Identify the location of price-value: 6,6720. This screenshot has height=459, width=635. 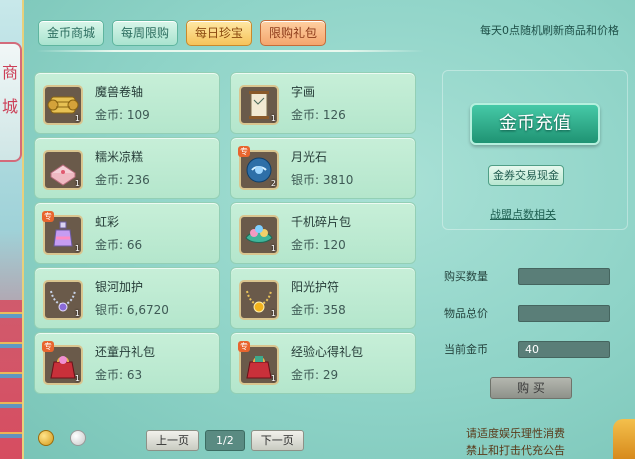
(147, 310).